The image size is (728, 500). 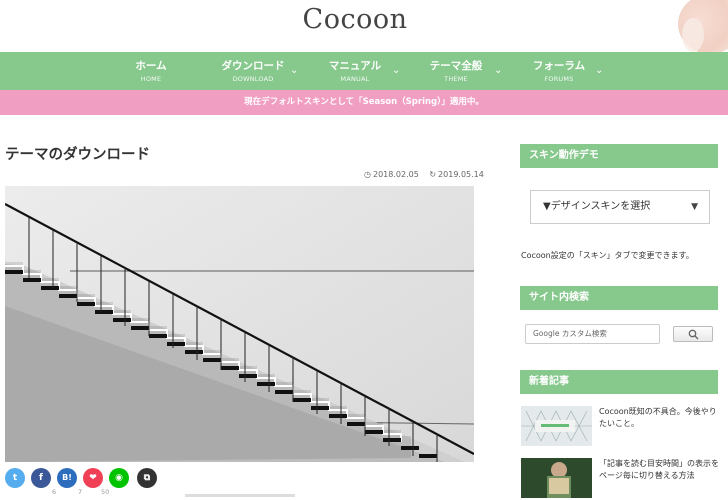 I want to click on facebook-share-button: f, so click(x=41, y=478).